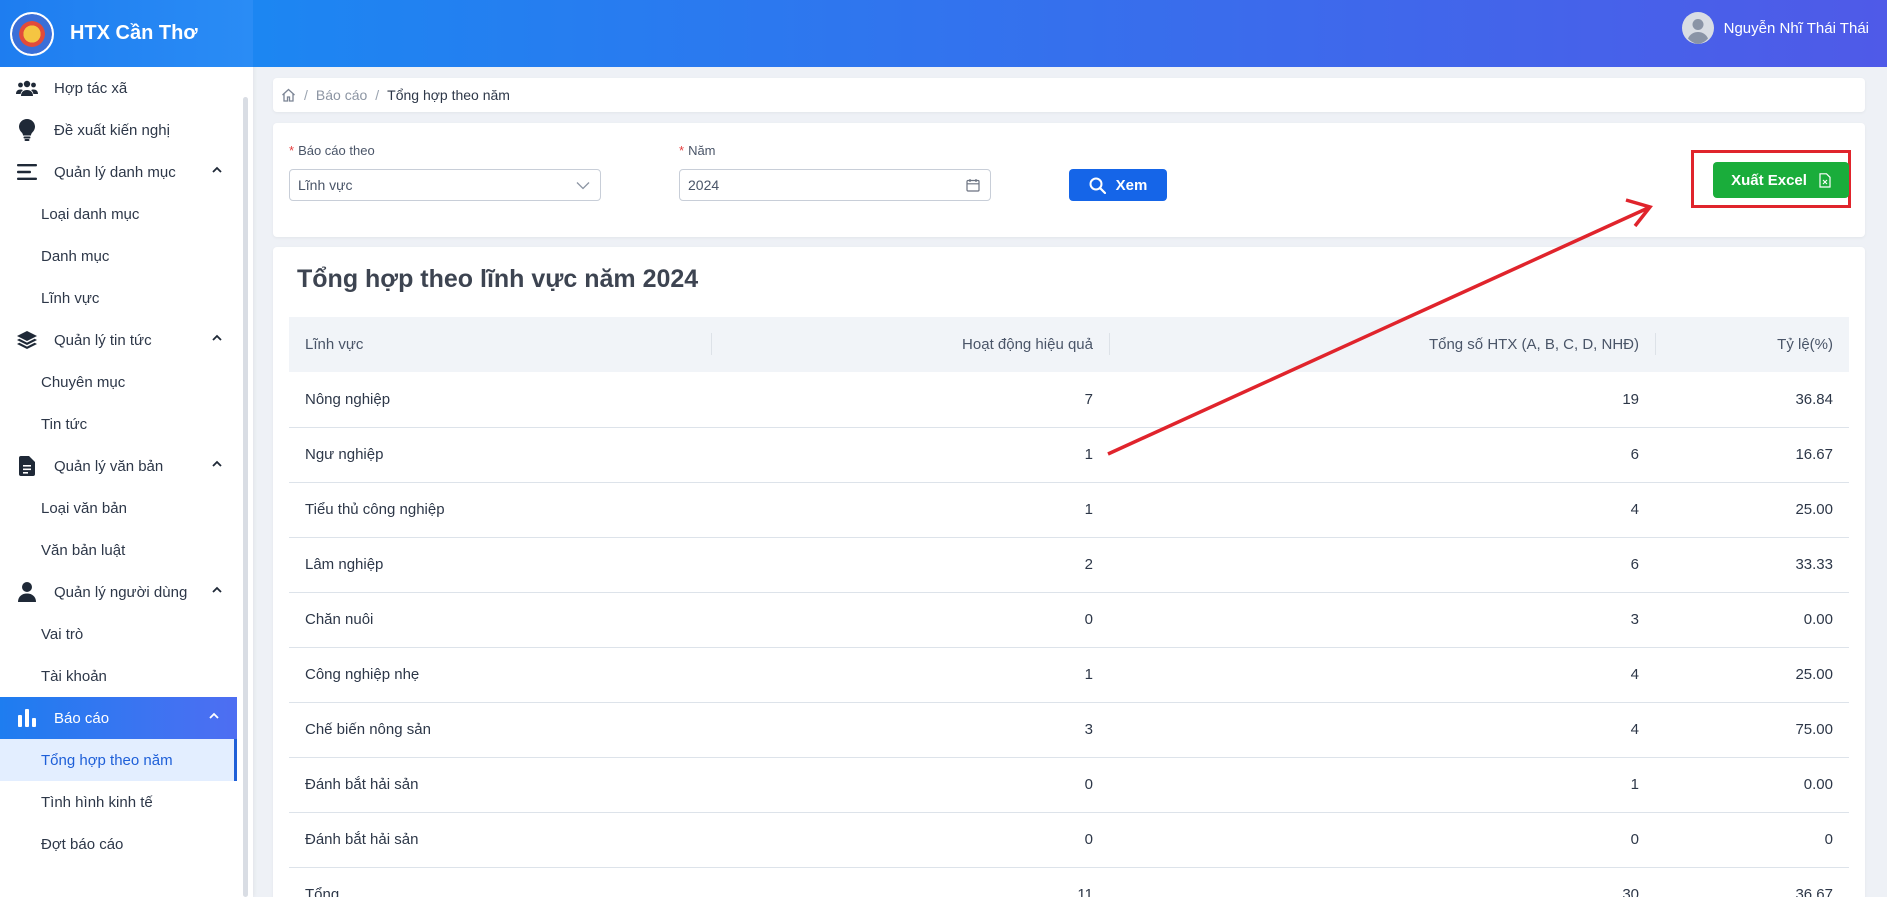  What do you see at coordinates (835, 185) in the screenshot?
I see `year-picker: 2024` at bounding box center [835, 185].